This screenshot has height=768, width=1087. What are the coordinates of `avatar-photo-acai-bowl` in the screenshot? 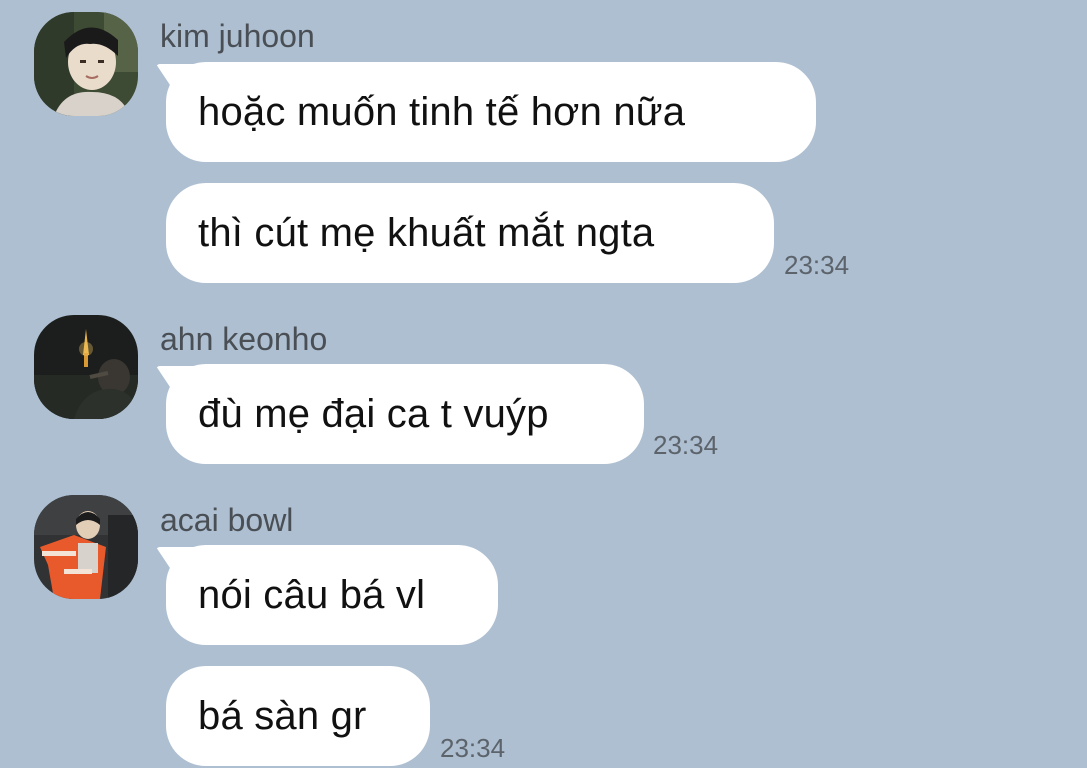 It's located at (86, 547).